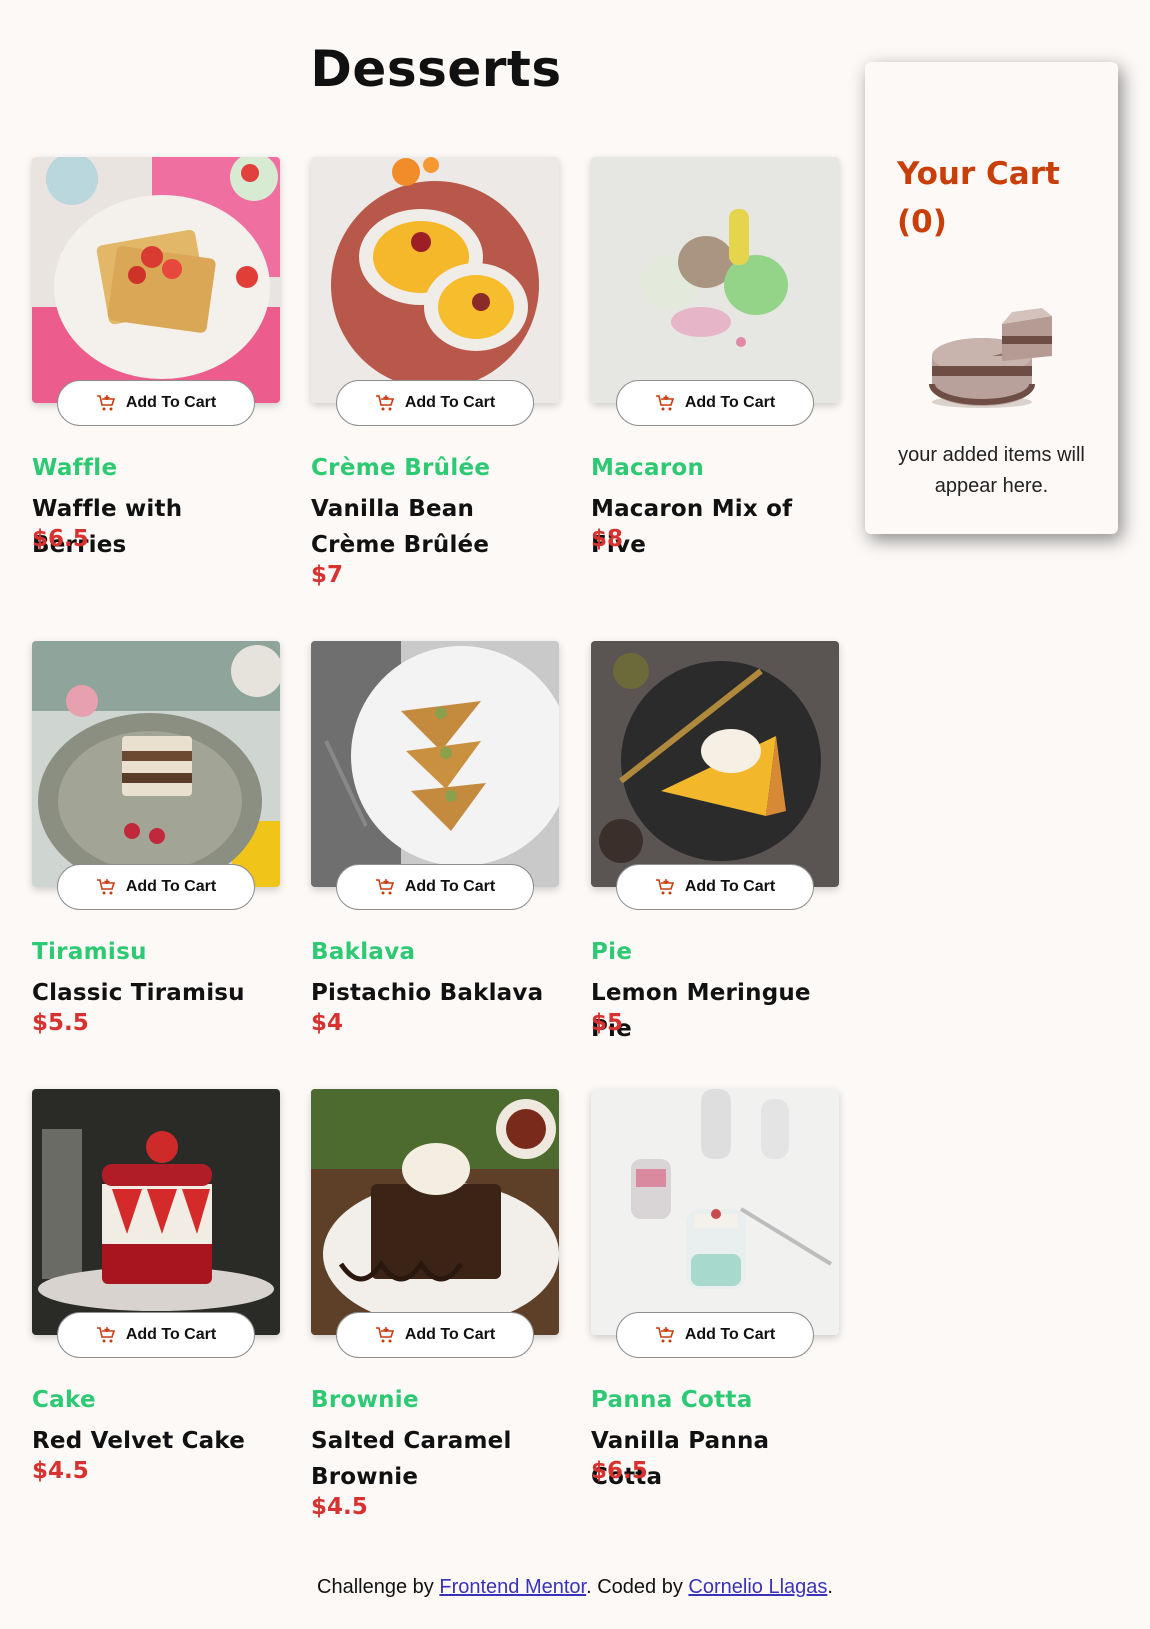 The height and width of the screenshot is (1629, 1150). I want to click on cart-title: Your Cart (0), so click(997, 198).